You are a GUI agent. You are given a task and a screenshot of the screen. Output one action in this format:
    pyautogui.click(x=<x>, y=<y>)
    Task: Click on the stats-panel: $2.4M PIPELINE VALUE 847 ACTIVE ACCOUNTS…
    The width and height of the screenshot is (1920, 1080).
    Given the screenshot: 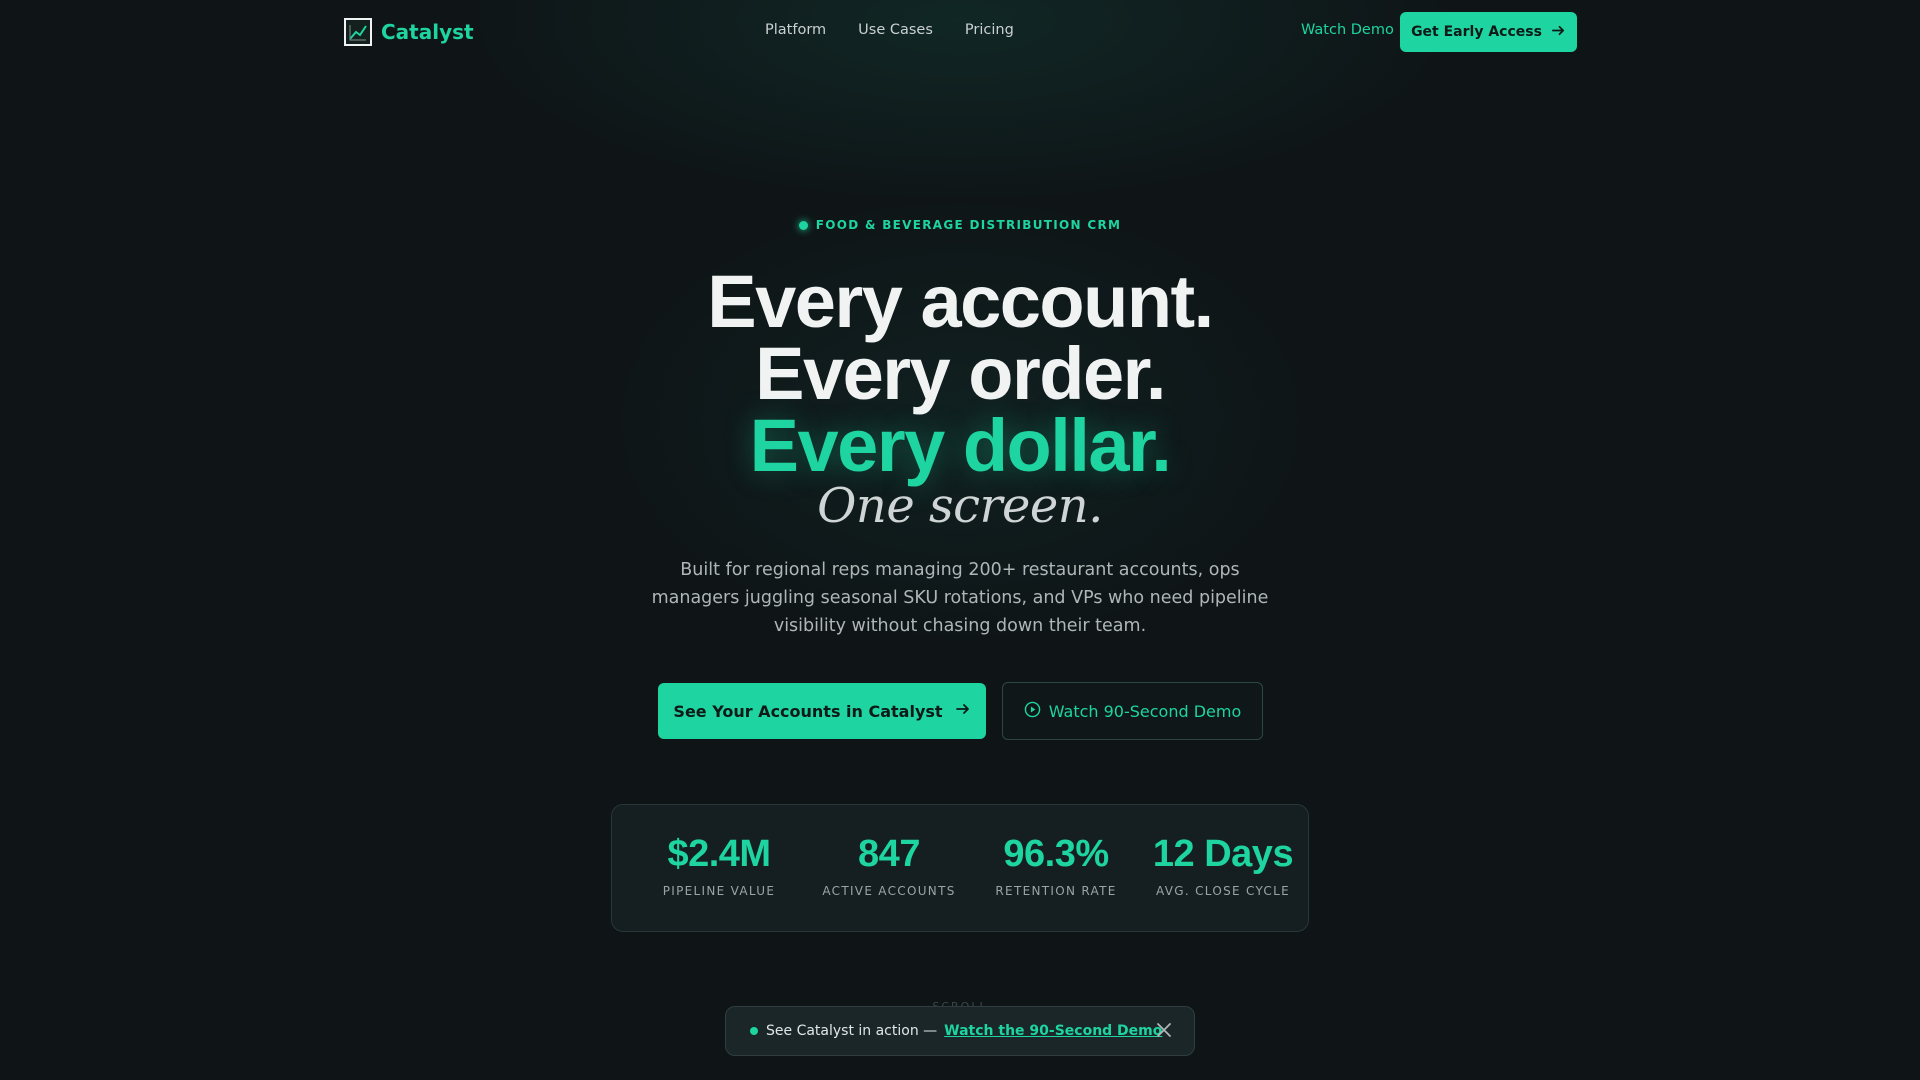 What is the action you would take?
    pyautogui.click(x=960, y=868)
    